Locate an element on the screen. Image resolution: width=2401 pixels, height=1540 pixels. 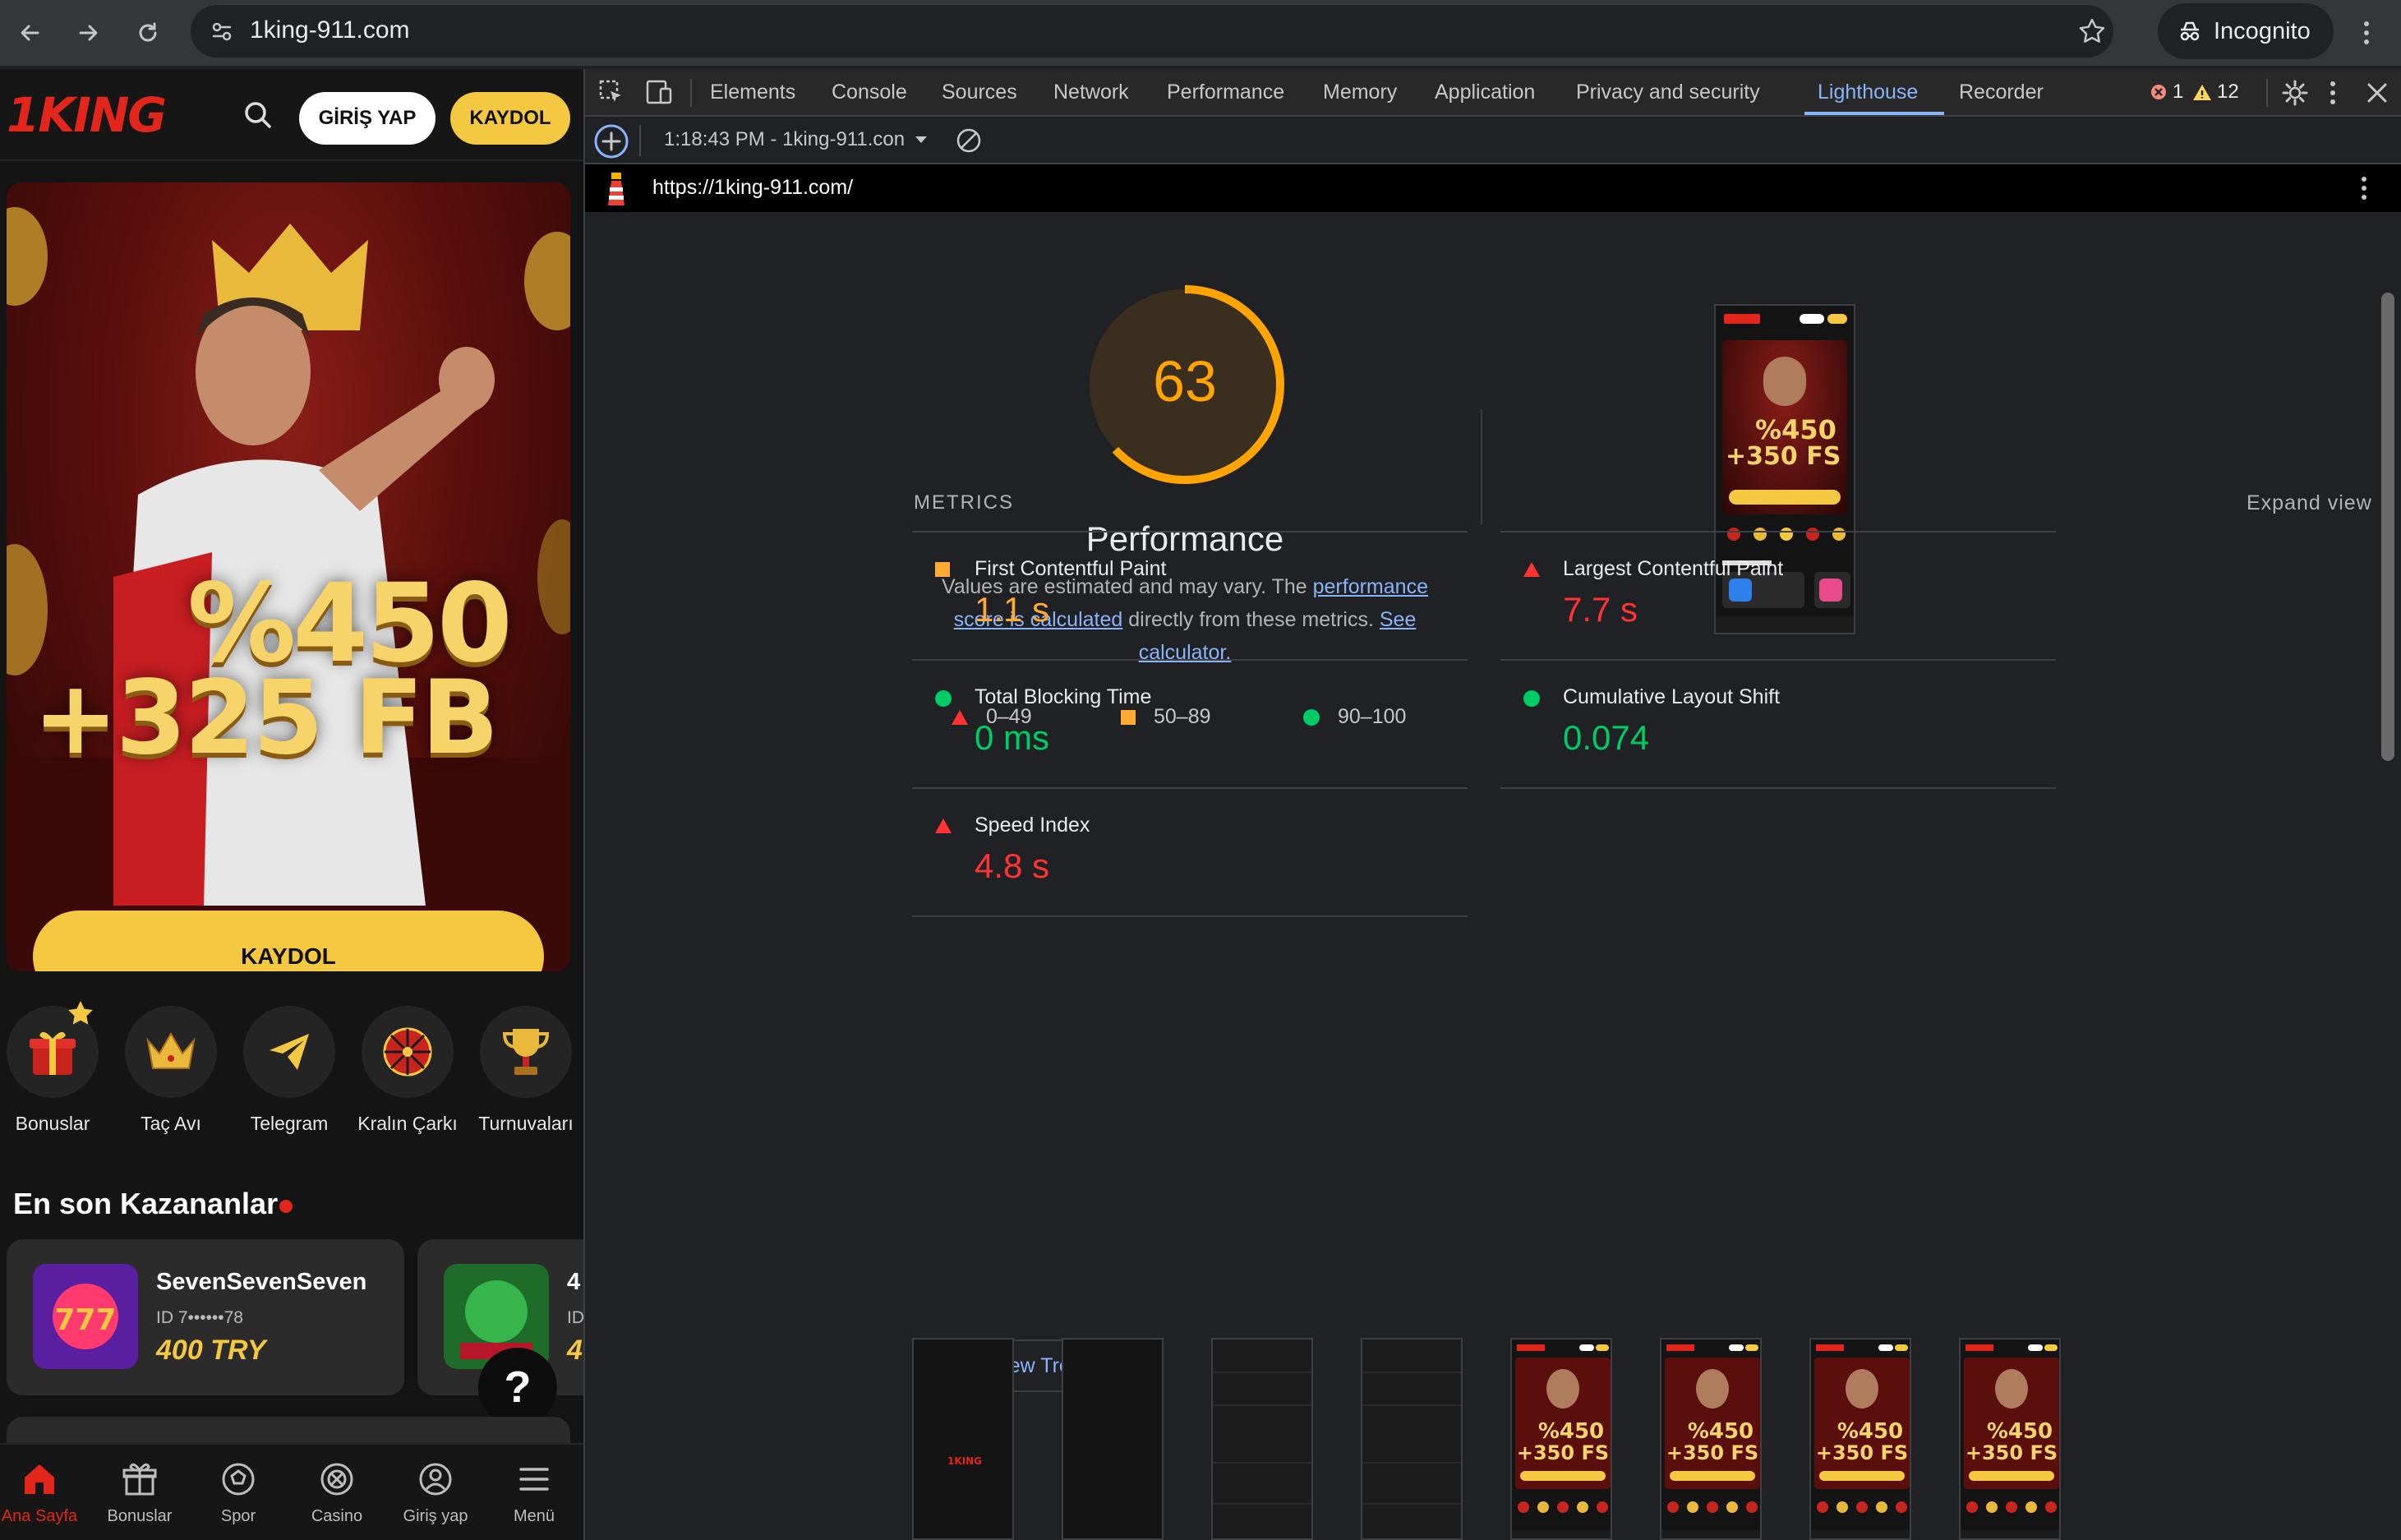
tab-console: Console is located at coordinates (869, 92).